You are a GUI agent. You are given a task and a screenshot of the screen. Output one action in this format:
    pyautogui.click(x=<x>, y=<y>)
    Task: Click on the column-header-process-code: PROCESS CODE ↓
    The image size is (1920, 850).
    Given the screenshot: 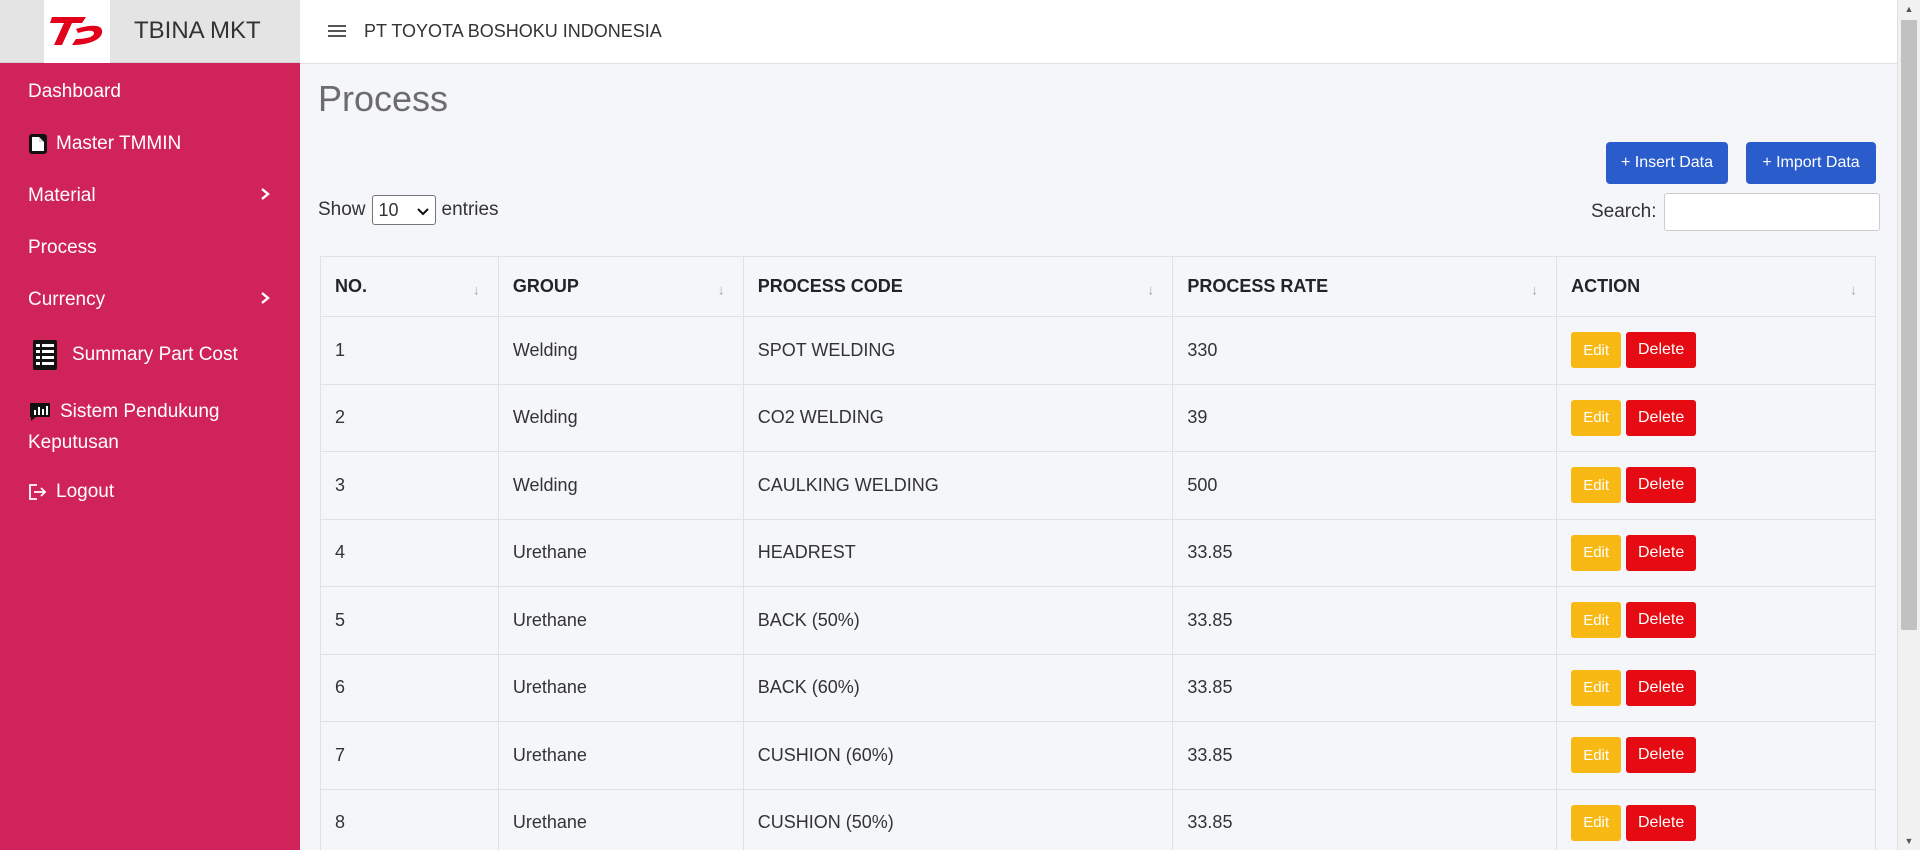 What is the action you would take?
    pyautogui.click(x=958, y=286)
    